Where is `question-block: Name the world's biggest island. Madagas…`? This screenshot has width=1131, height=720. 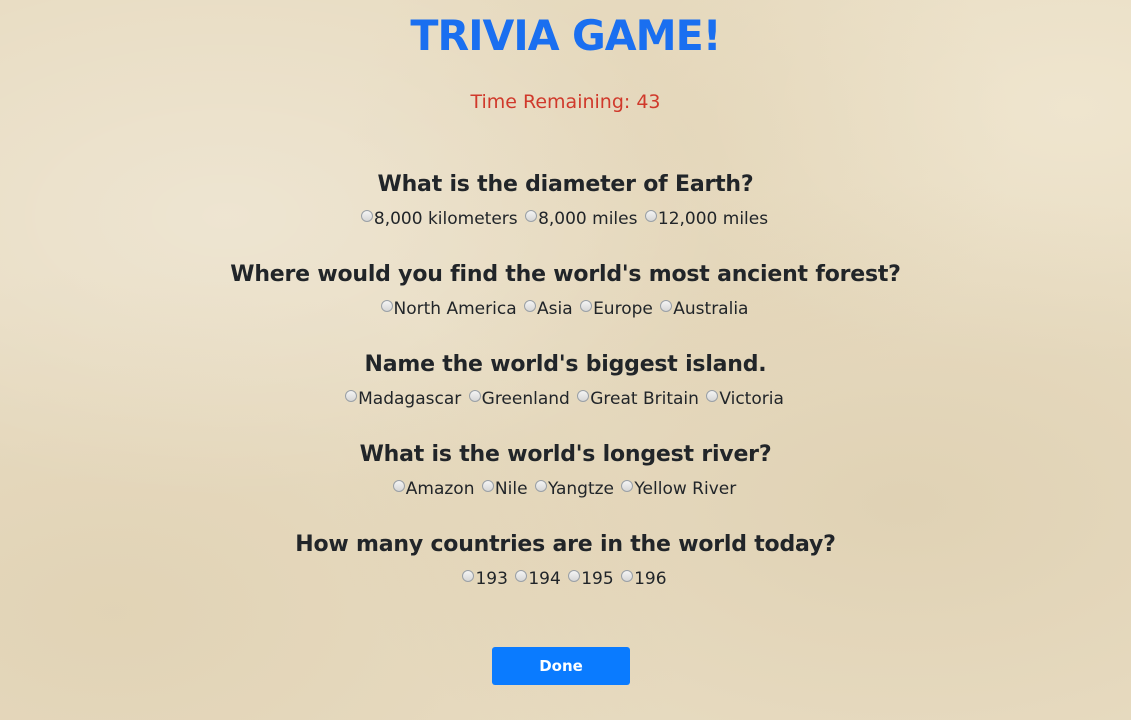
question-block: Name the world's biggest island. Madagas… is located at coordinates (565, 393).